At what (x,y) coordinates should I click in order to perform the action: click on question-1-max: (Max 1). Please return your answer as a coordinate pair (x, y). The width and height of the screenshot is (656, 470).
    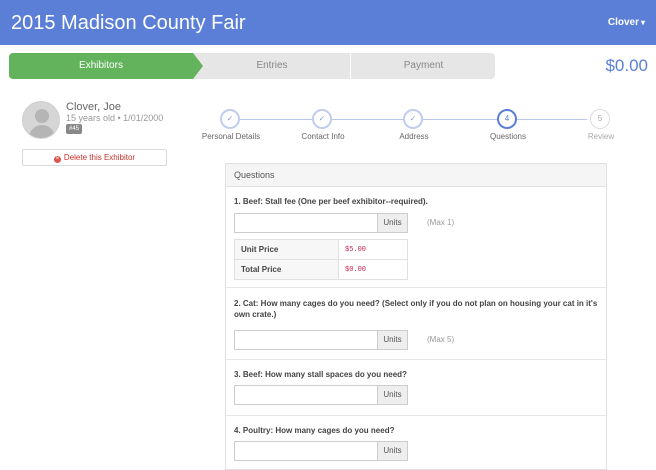
    Looking at the image, I should click on (441, 222).